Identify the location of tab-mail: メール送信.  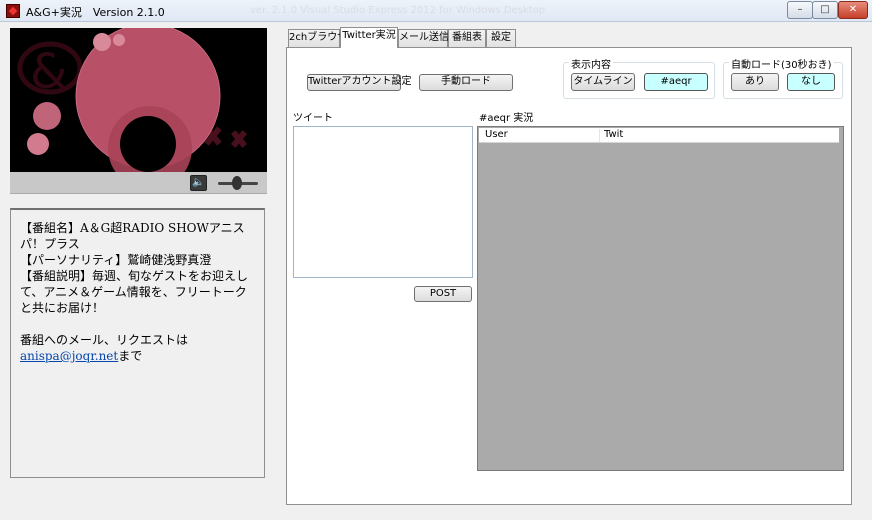
(423, 38).